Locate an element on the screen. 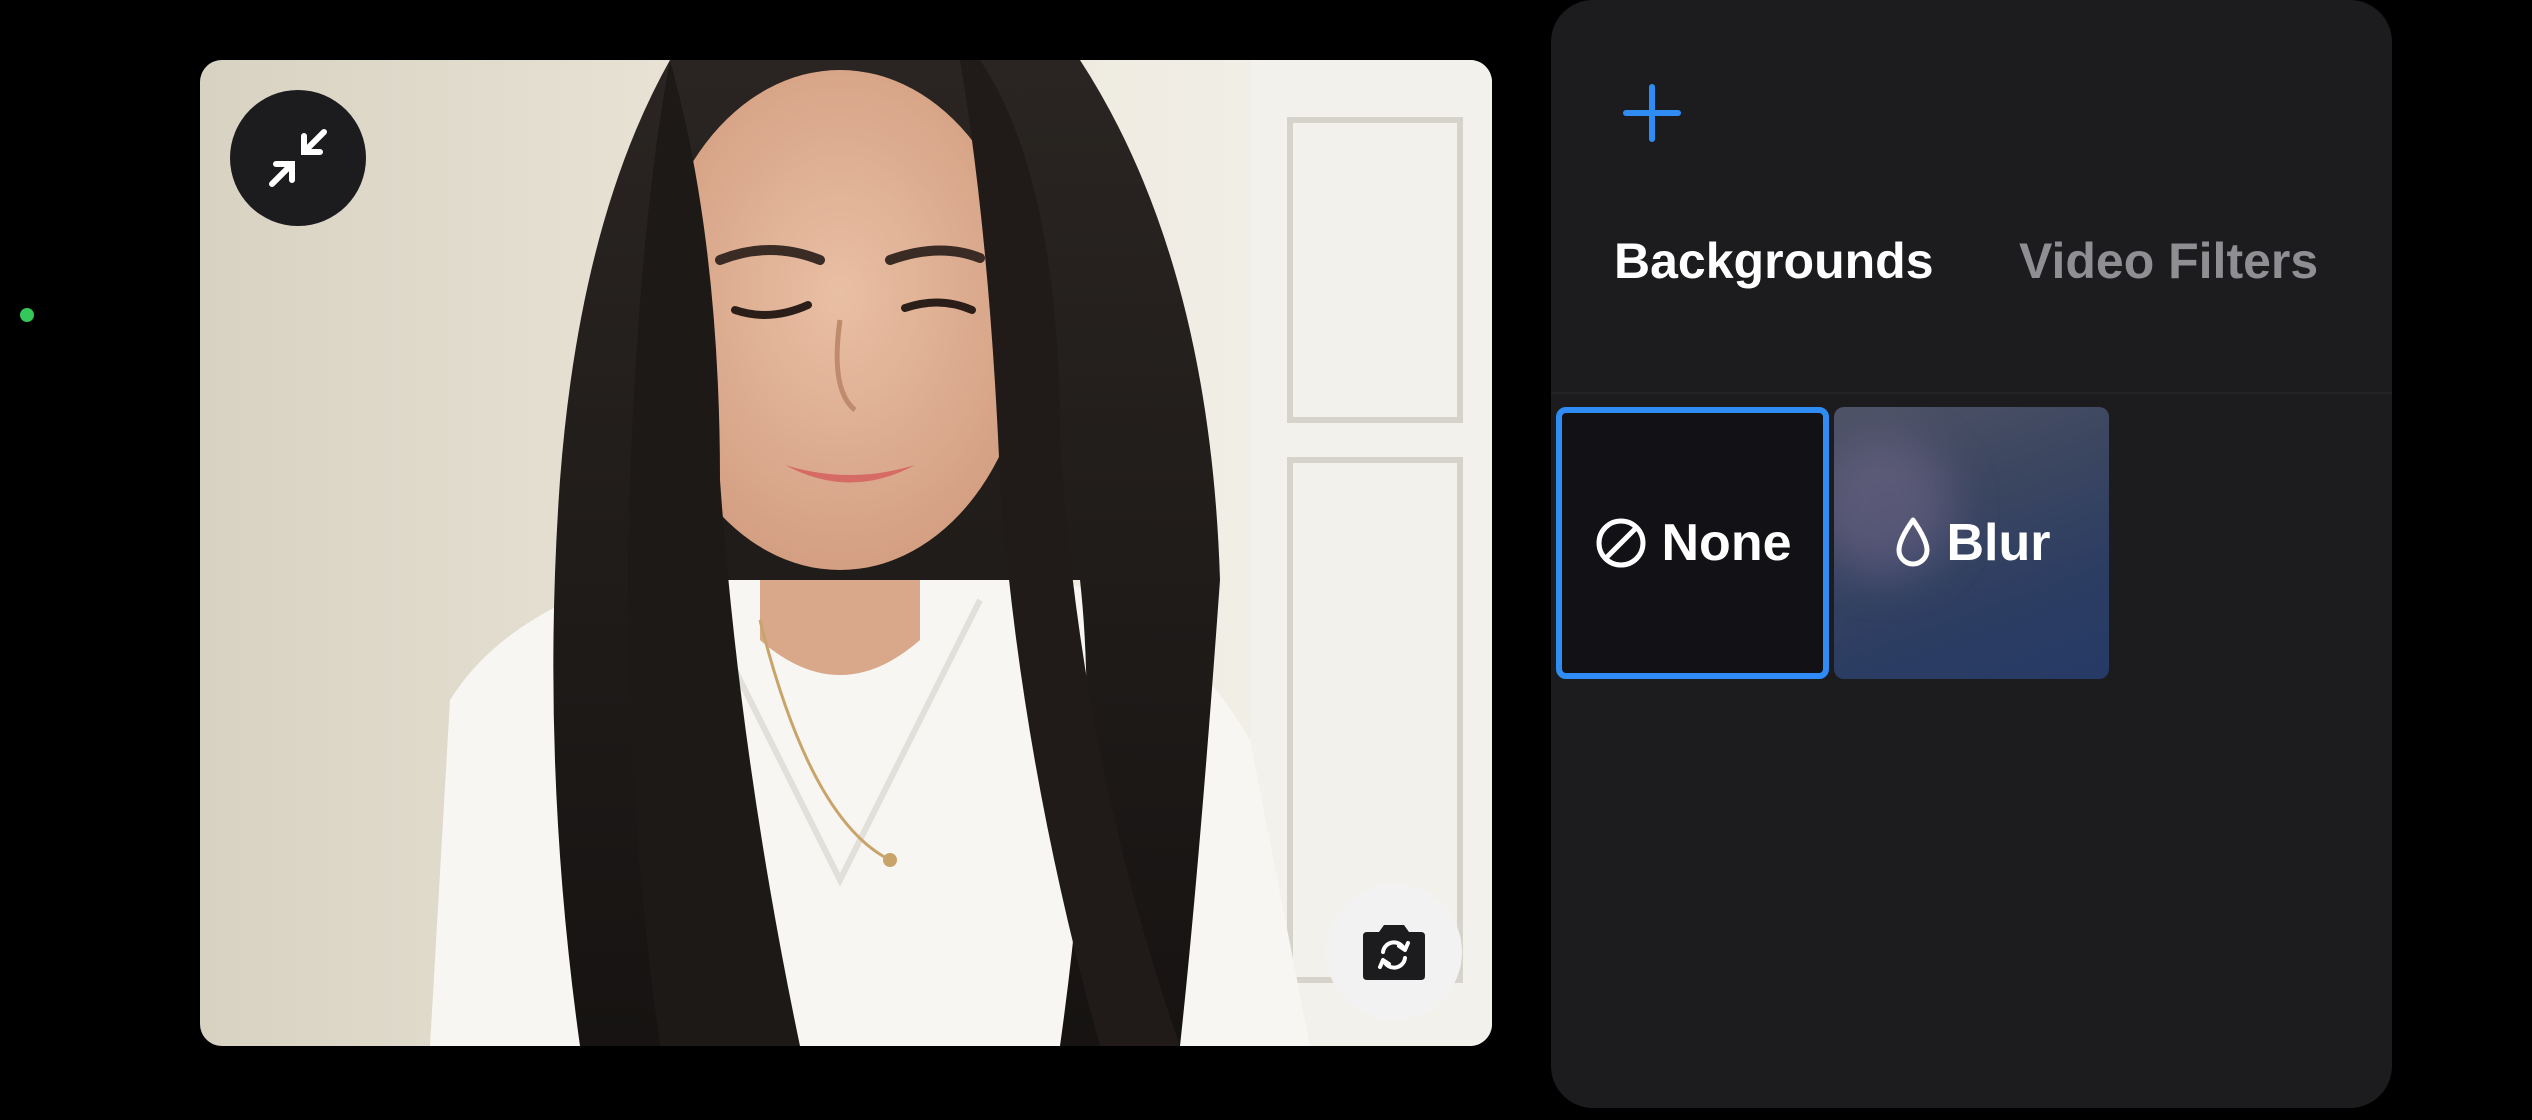 The width and height of the screenshot is (2532, 1120). collapse-preview-button is located at coordinates (298, 158).